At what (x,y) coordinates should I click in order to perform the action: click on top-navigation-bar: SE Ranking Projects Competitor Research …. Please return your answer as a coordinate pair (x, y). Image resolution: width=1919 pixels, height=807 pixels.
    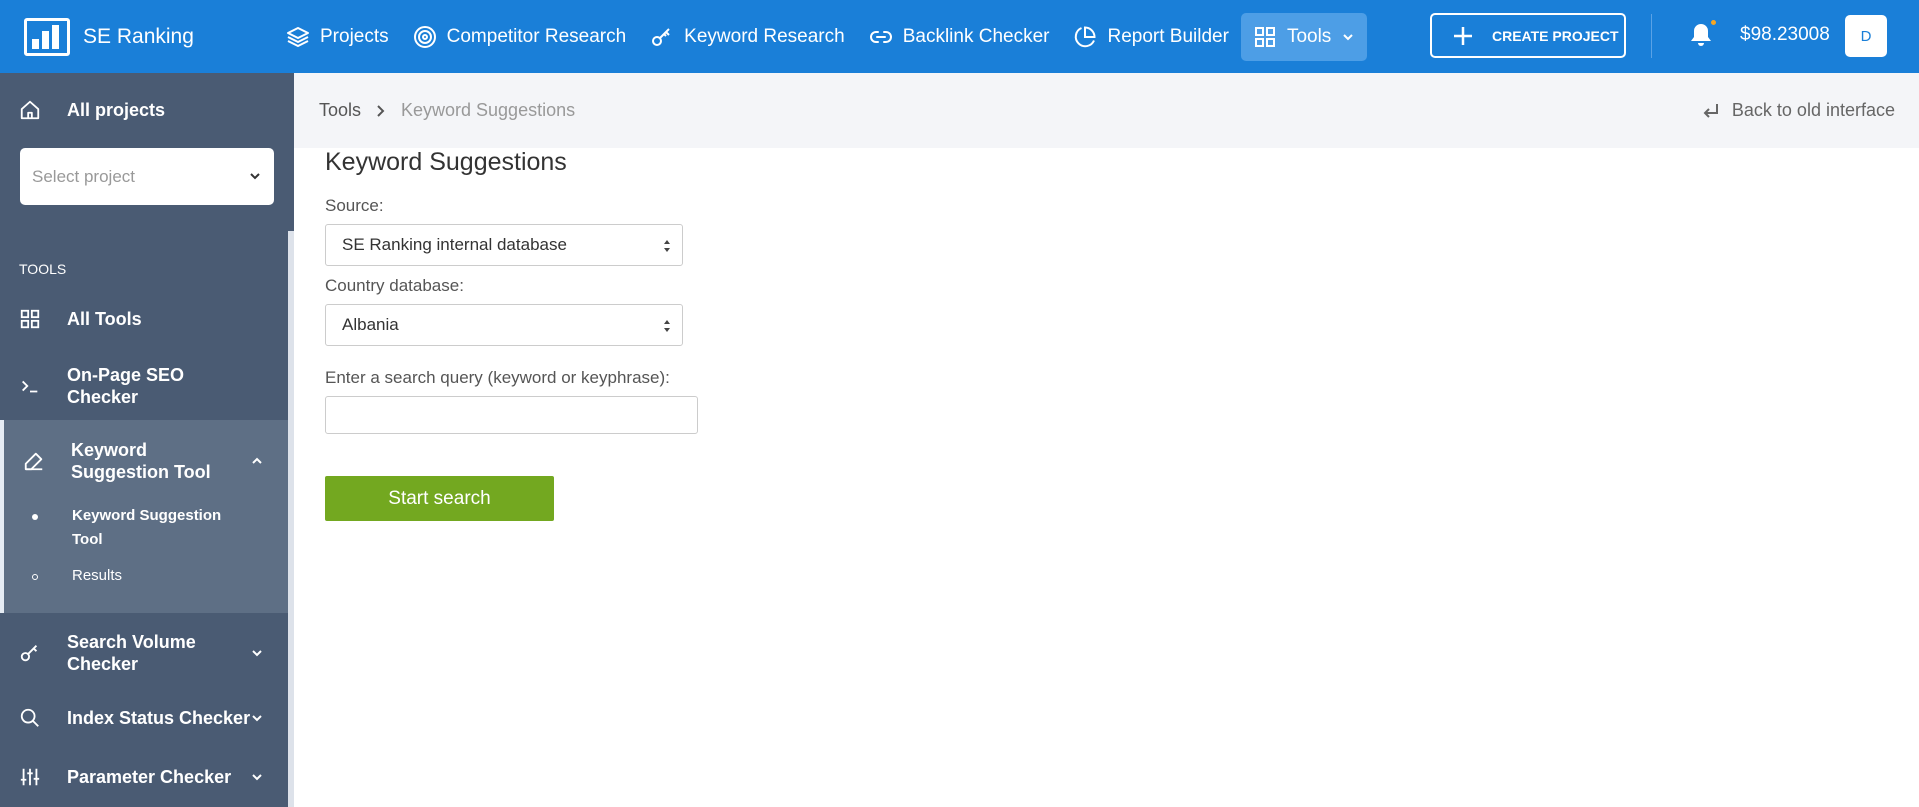
    Looking at the image, I should click on (959, 36).